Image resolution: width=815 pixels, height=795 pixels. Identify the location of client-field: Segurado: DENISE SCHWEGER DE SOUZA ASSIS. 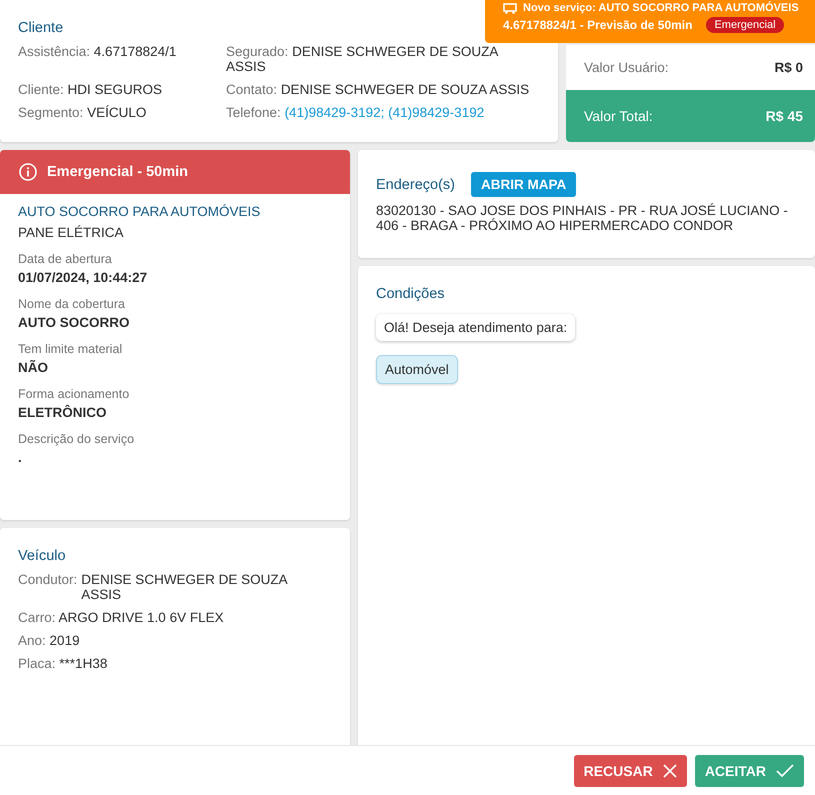
(383, 59).